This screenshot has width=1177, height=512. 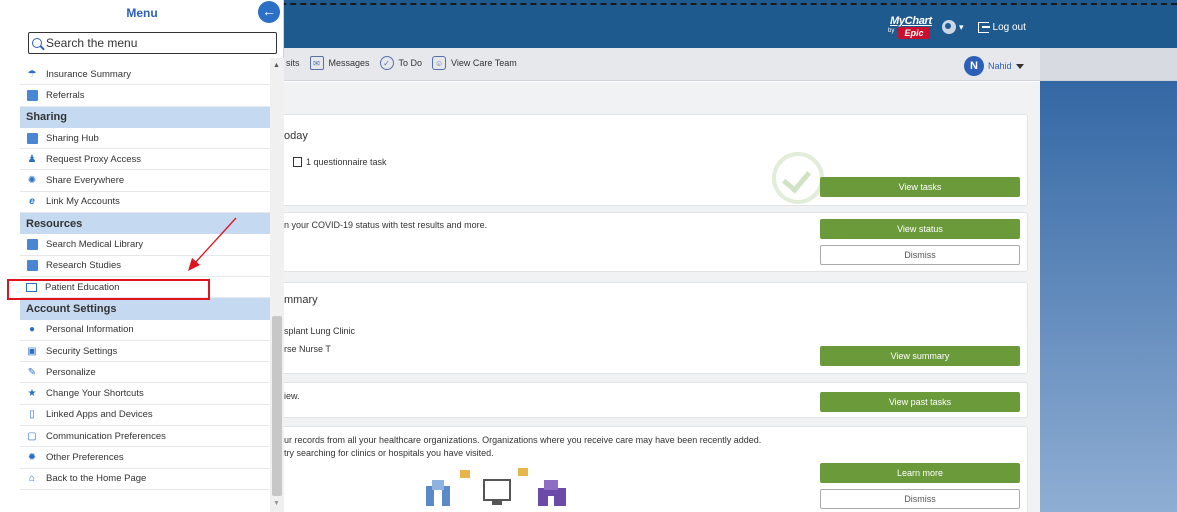 I want to click on todo-task-label: 1 questionnaire task, so click(x=346, y=162).